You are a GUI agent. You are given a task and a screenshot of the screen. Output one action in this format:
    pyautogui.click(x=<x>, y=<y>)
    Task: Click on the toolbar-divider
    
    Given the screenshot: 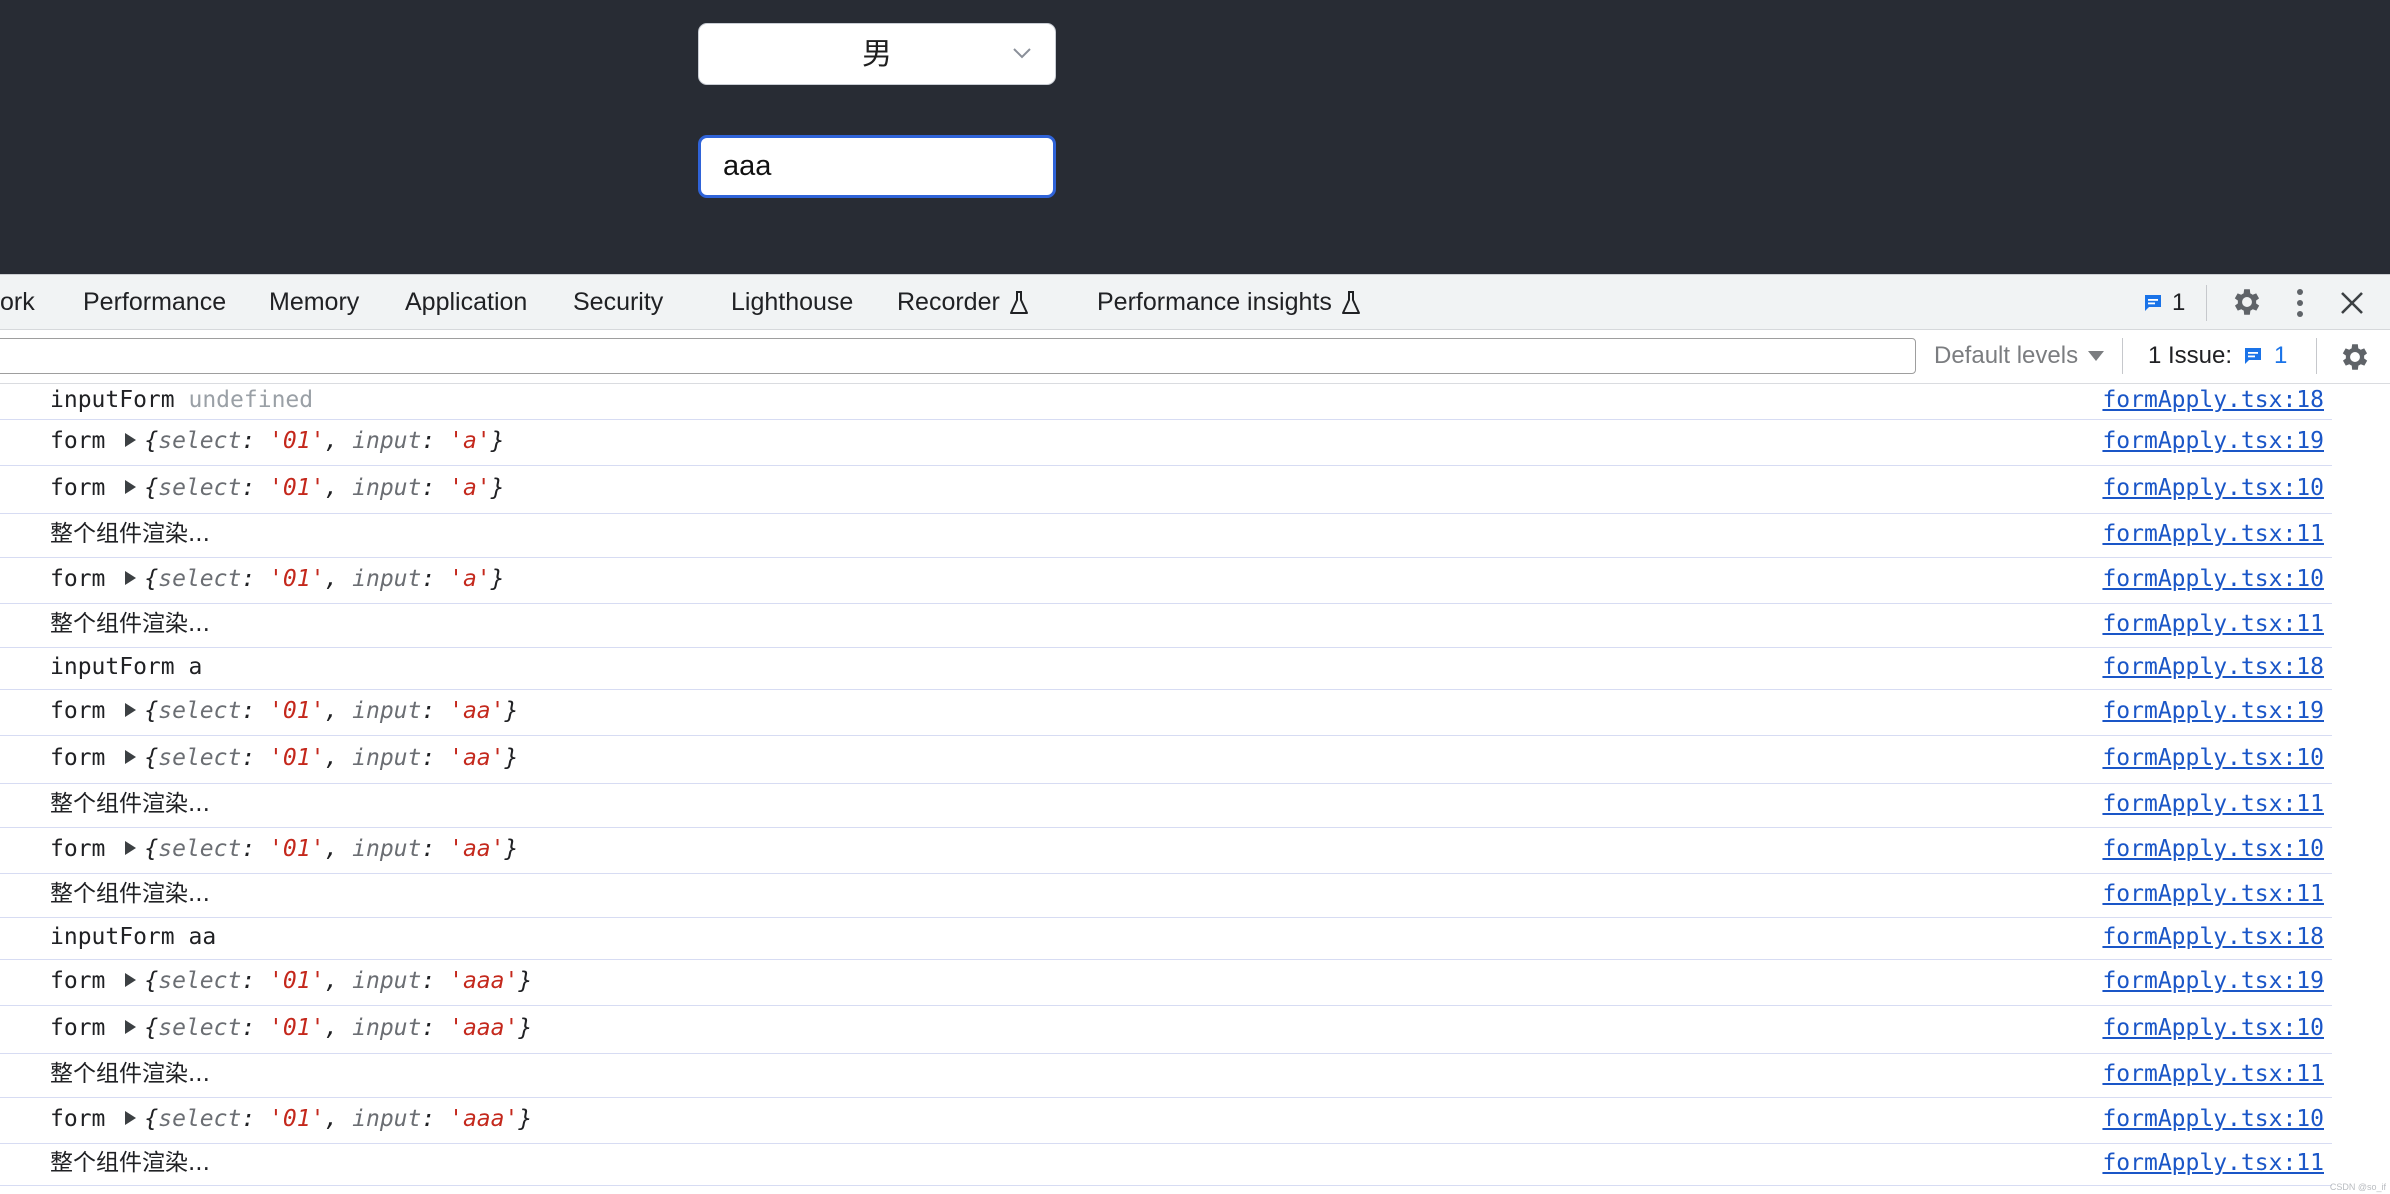 What is the action you would take?
    pyautogui.click(x=2206, y=303)
    